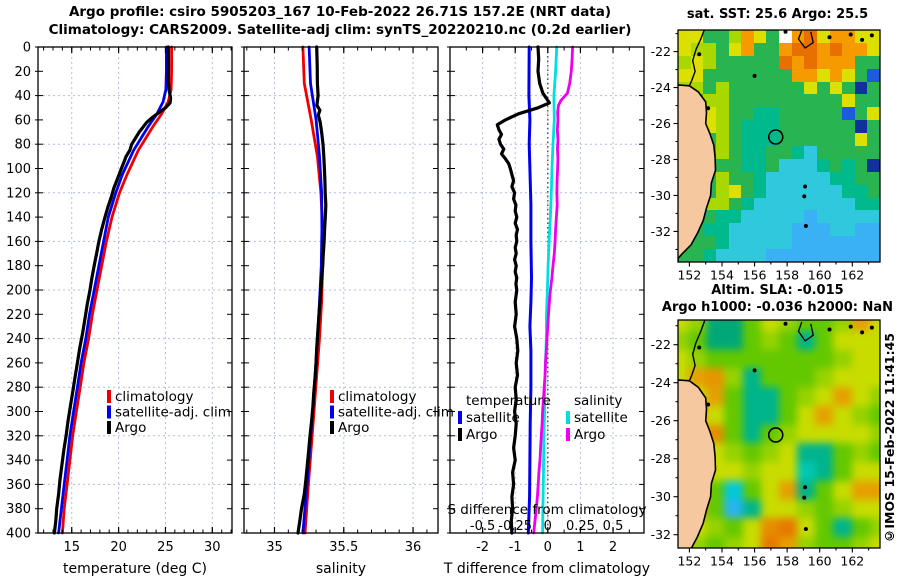 The image size is (900, 580). Describe the element at coordinates (18, 461) in the screenshot. I see `depth-tick-label: 340` at that location.